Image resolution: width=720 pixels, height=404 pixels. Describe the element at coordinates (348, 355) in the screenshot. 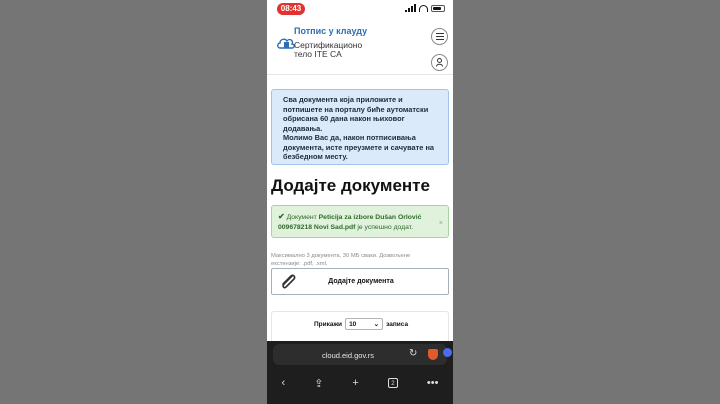

I see `url-text: cloud.eid.gov.rs` at that location.